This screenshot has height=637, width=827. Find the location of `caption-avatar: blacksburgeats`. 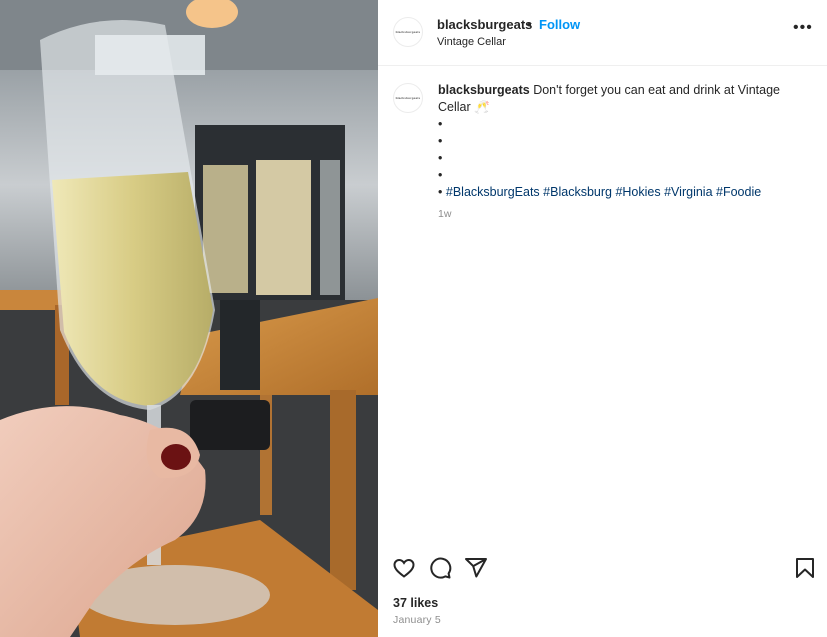

caption-avatar: blacksburgeats is located at coordinates (408, 98).